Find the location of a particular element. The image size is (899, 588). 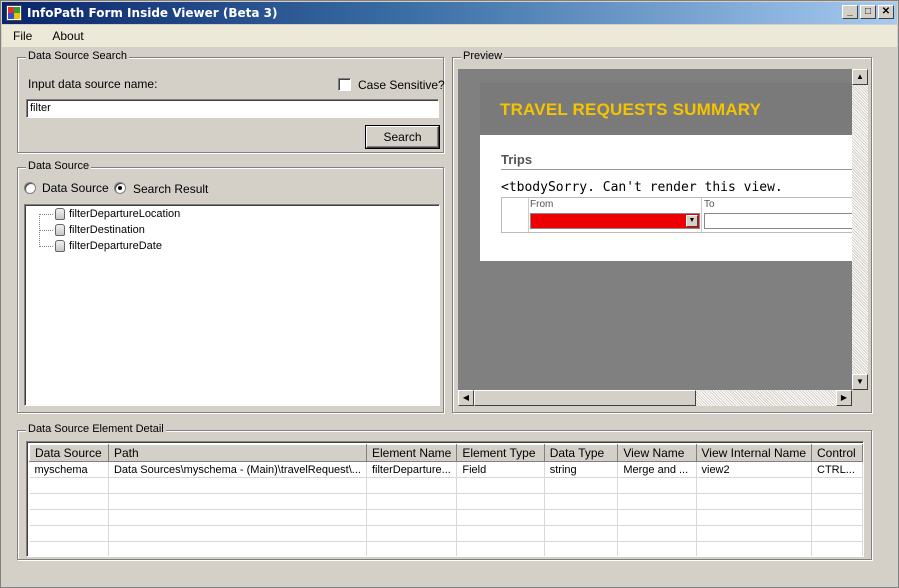

menu-bar: File About is located at coordinates (449, 36).